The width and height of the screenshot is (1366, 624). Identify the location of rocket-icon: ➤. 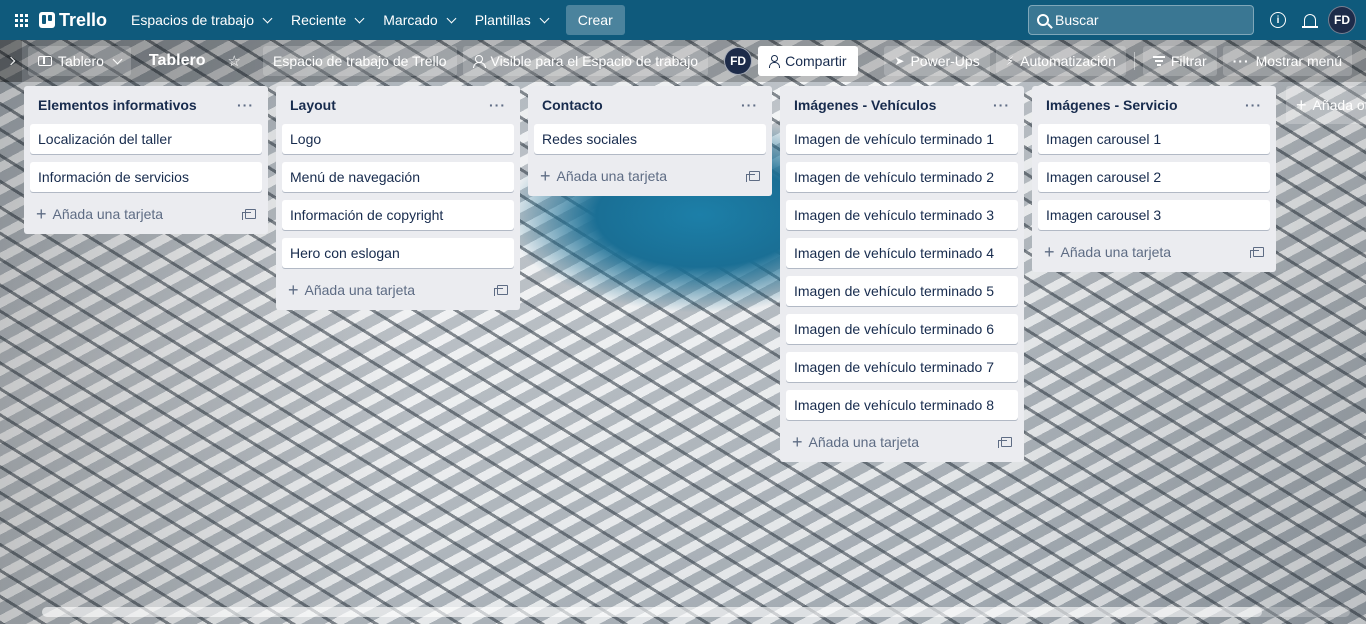
(899, 61).